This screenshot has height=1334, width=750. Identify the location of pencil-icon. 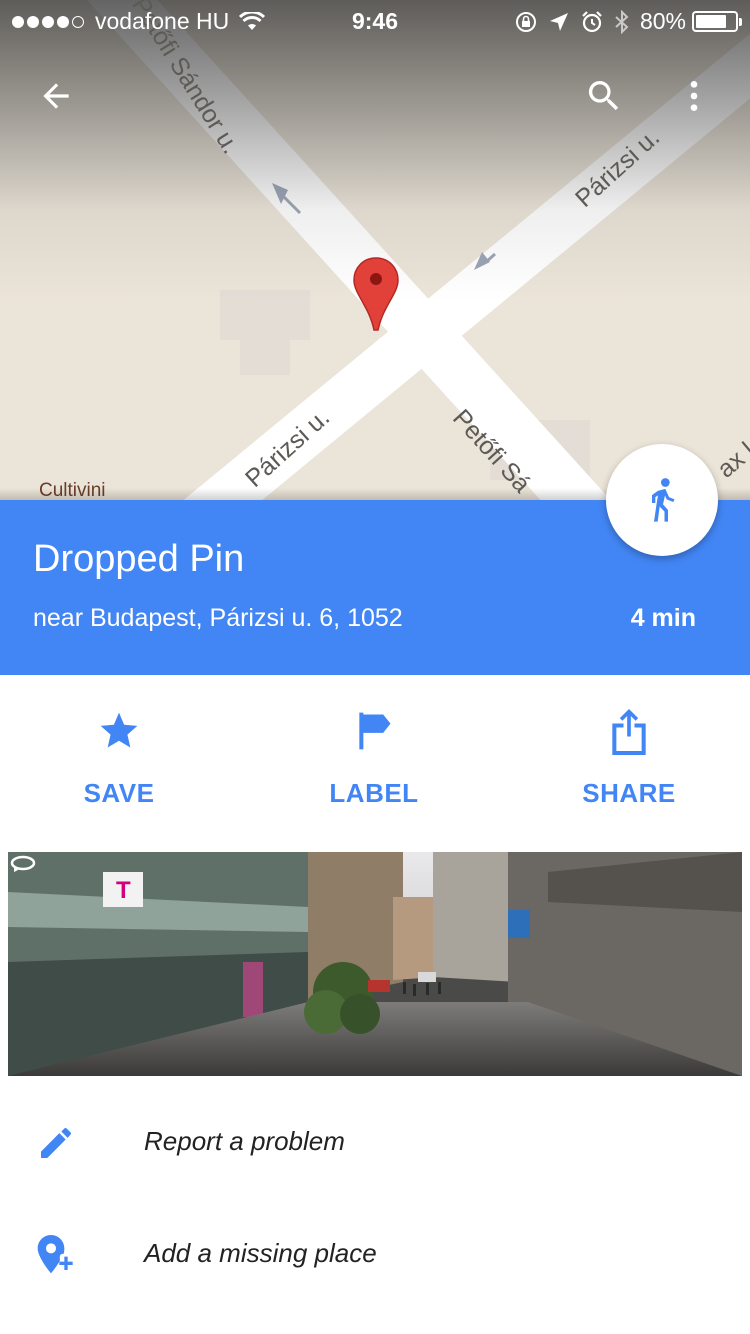
(56, 1143).